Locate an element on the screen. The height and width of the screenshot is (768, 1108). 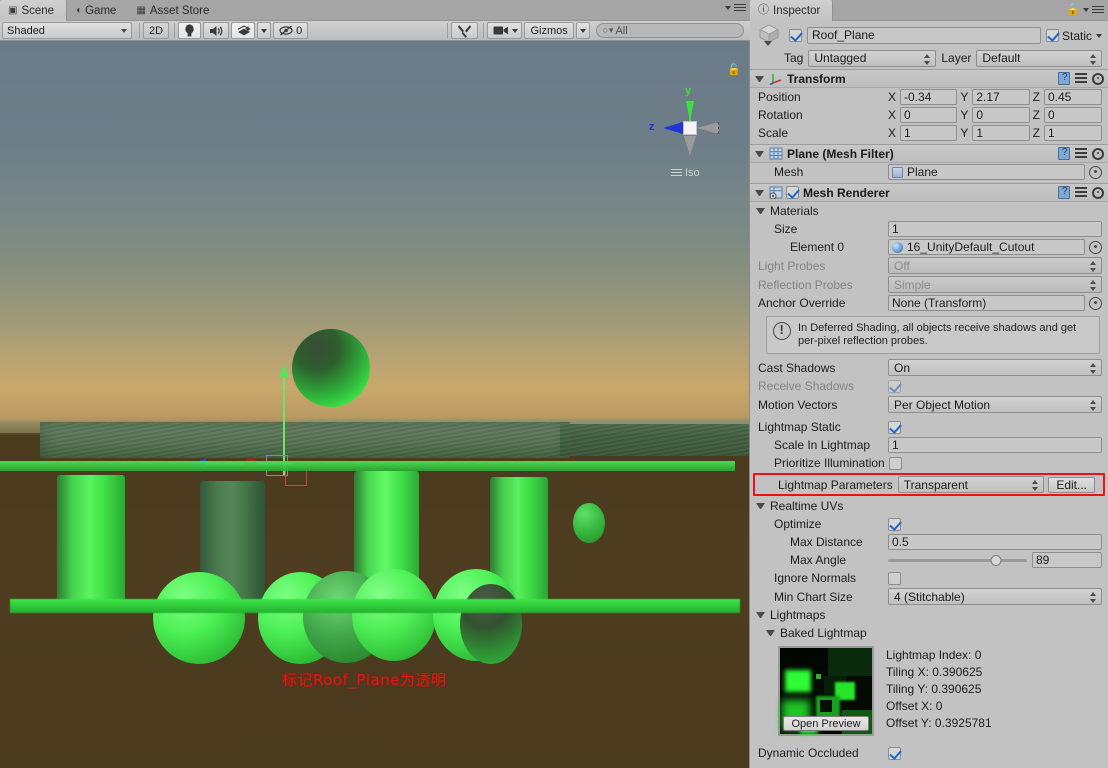
gizmos-button: Gizmos is located at coordinates (549, 30).